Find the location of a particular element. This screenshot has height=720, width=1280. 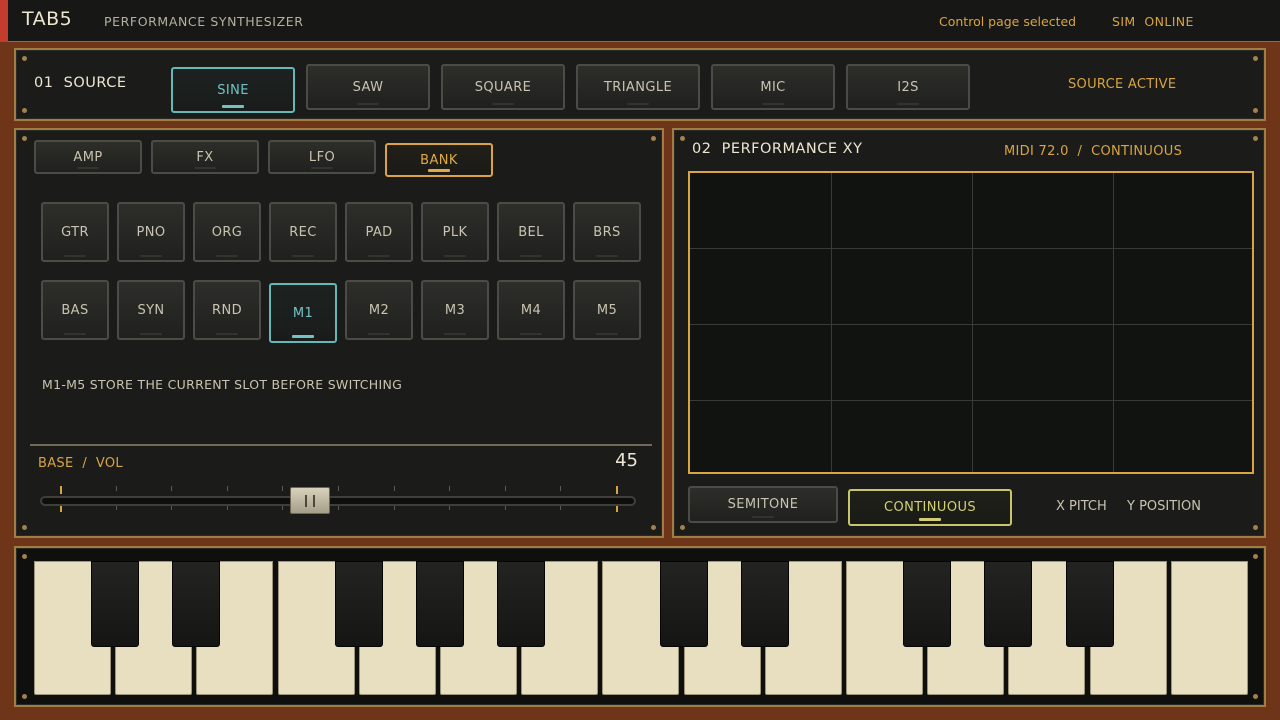

source-triangle-button: TRIANGLE is located at coordinates (638, 87).